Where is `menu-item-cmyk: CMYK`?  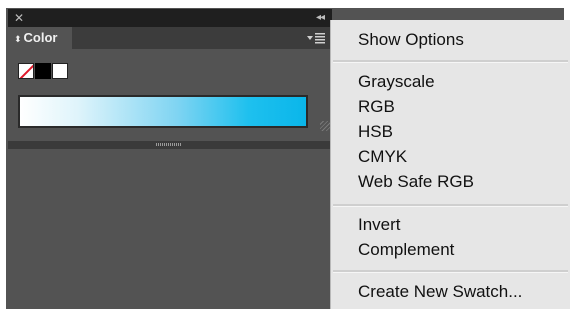 menu-item-cmyk: CMYK is located at coordinates (382, 157).